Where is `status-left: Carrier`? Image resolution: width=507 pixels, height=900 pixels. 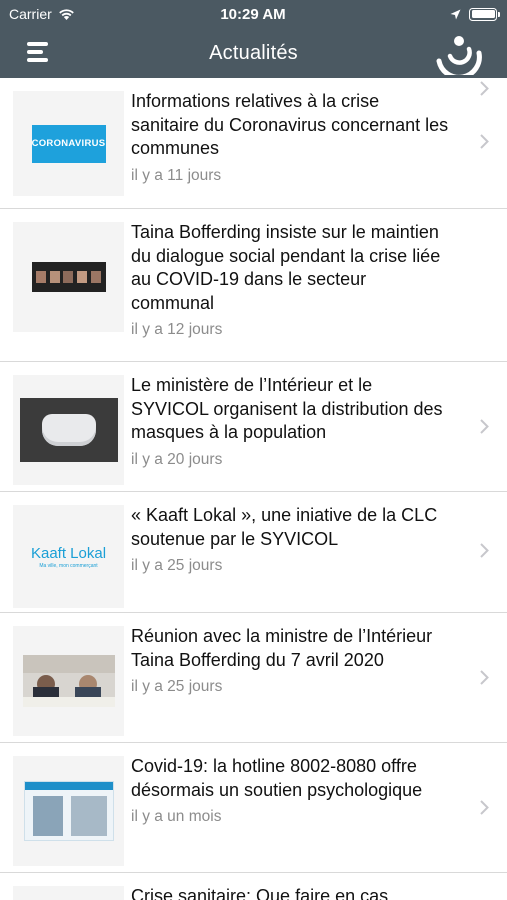
status-left: Carrier is located at coordinates (84, 14).